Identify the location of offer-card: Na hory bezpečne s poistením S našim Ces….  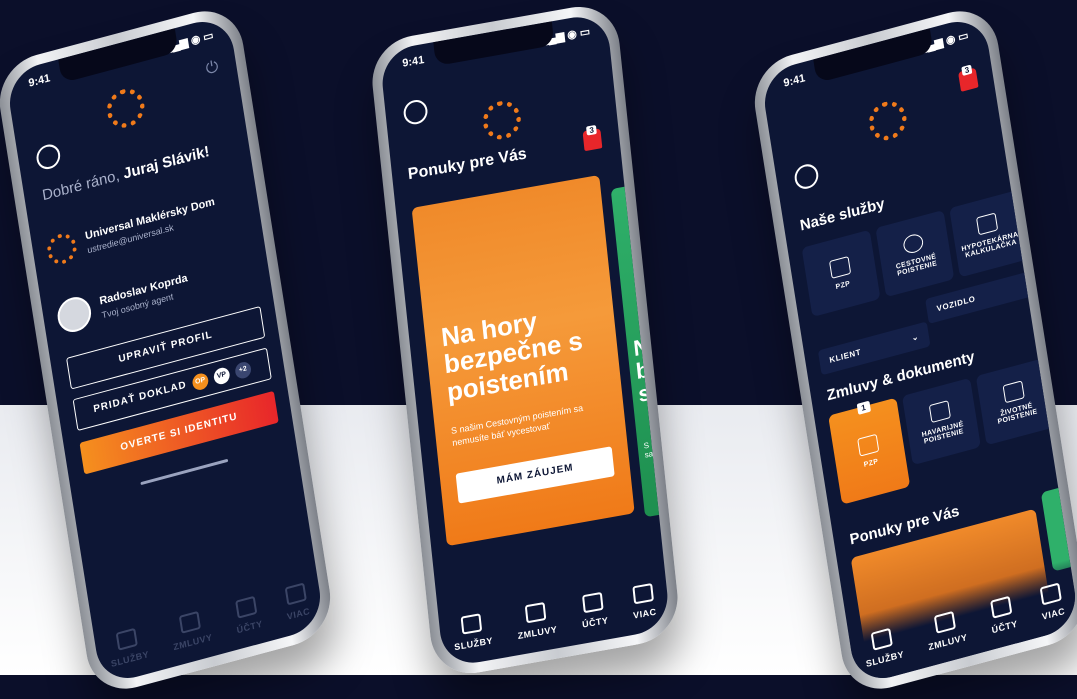
(523, 360).